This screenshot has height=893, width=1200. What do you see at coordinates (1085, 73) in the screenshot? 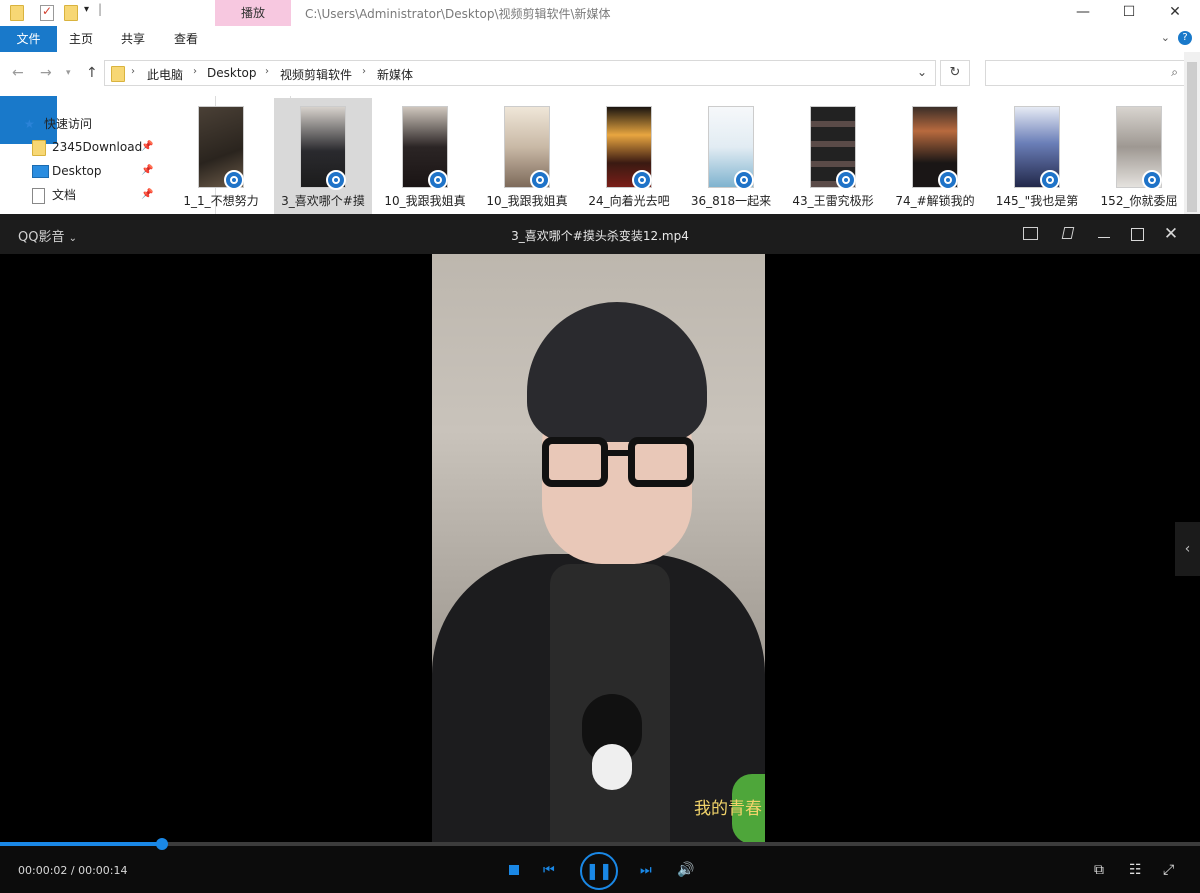
I see `search-box: ⌕` at bounding box center [1085, 73].